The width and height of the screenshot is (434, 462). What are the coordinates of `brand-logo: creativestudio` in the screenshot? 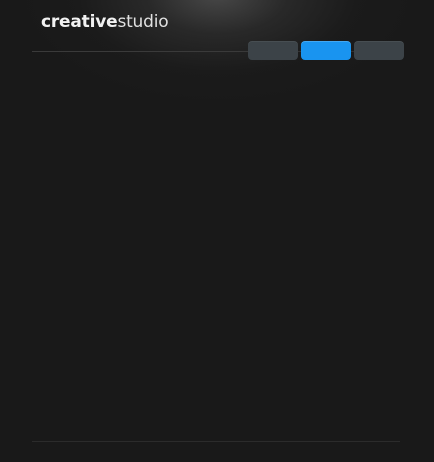 It's located at (105, 22).